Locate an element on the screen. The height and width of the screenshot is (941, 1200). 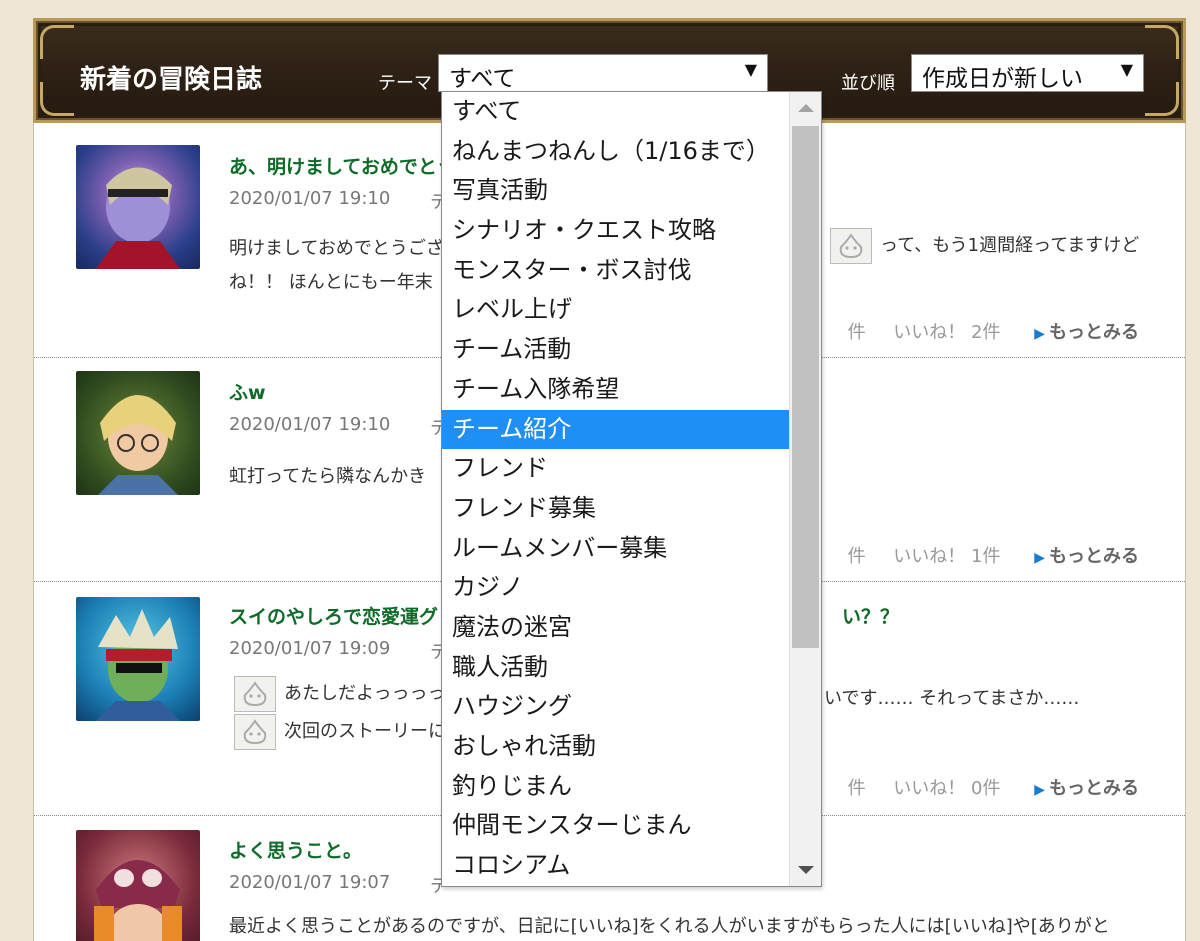
theme-option: フレンド is located at coordinates (616, 469).